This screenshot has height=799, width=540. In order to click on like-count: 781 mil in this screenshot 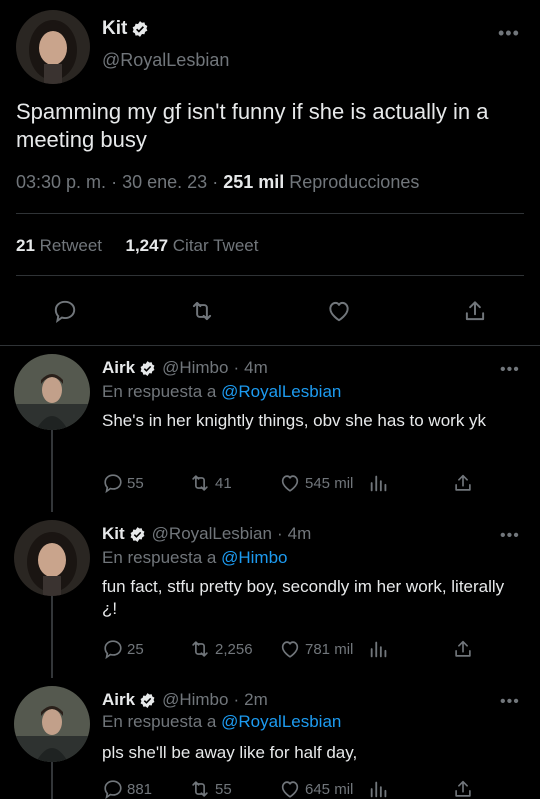, I will do `click(329, 649)`.